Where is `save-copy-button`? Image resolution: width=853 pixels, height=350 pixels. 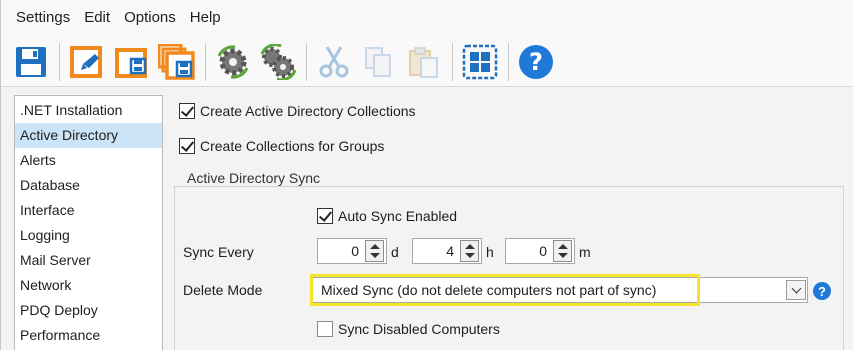
save-copy-button is located at coordinates (132, 62).